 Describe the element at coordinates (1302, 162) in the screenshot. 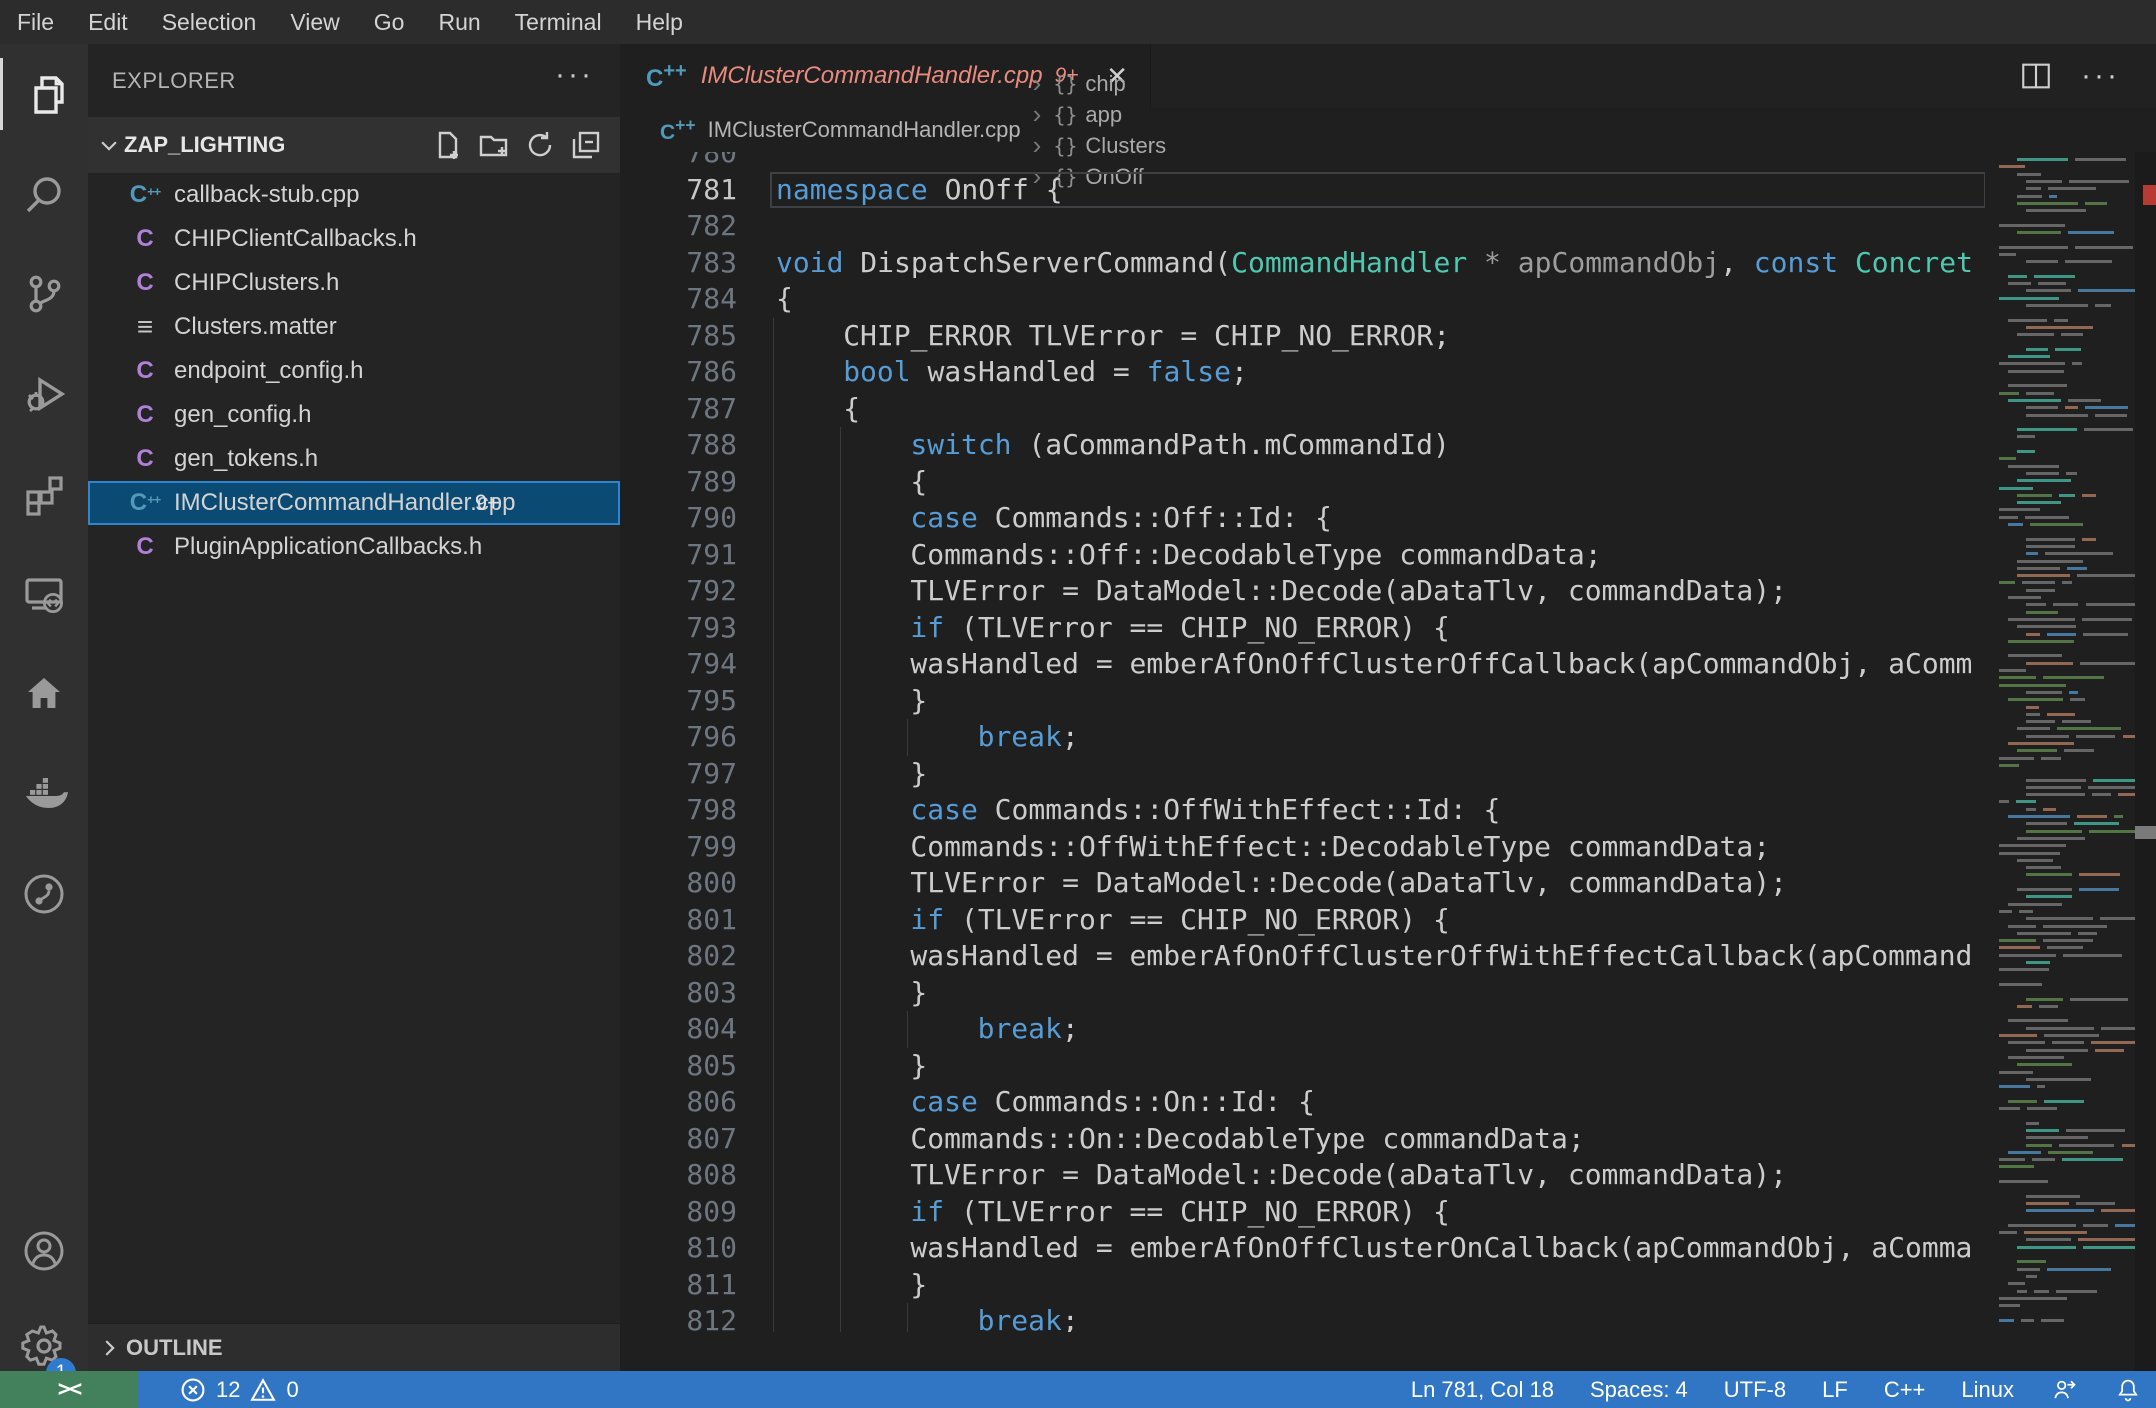

I see `code-line-780: 780` at that location.